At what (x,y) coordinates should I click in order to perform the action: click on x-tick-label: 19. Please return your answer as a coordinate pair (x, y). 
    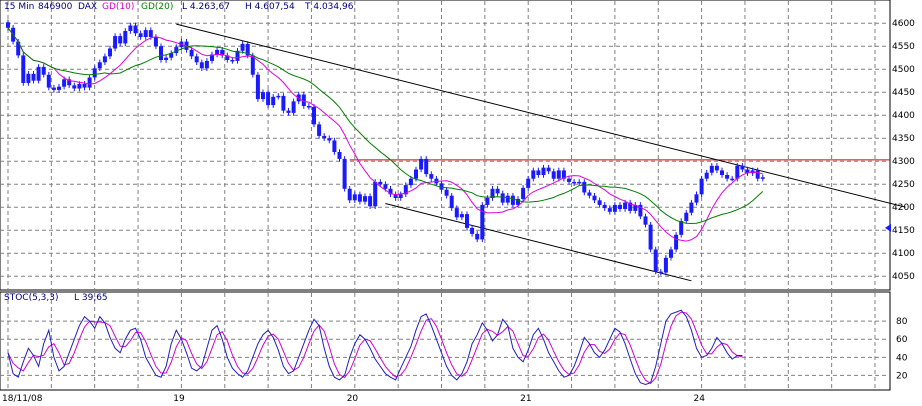
    Looking at the image, I should click on (179, 399).